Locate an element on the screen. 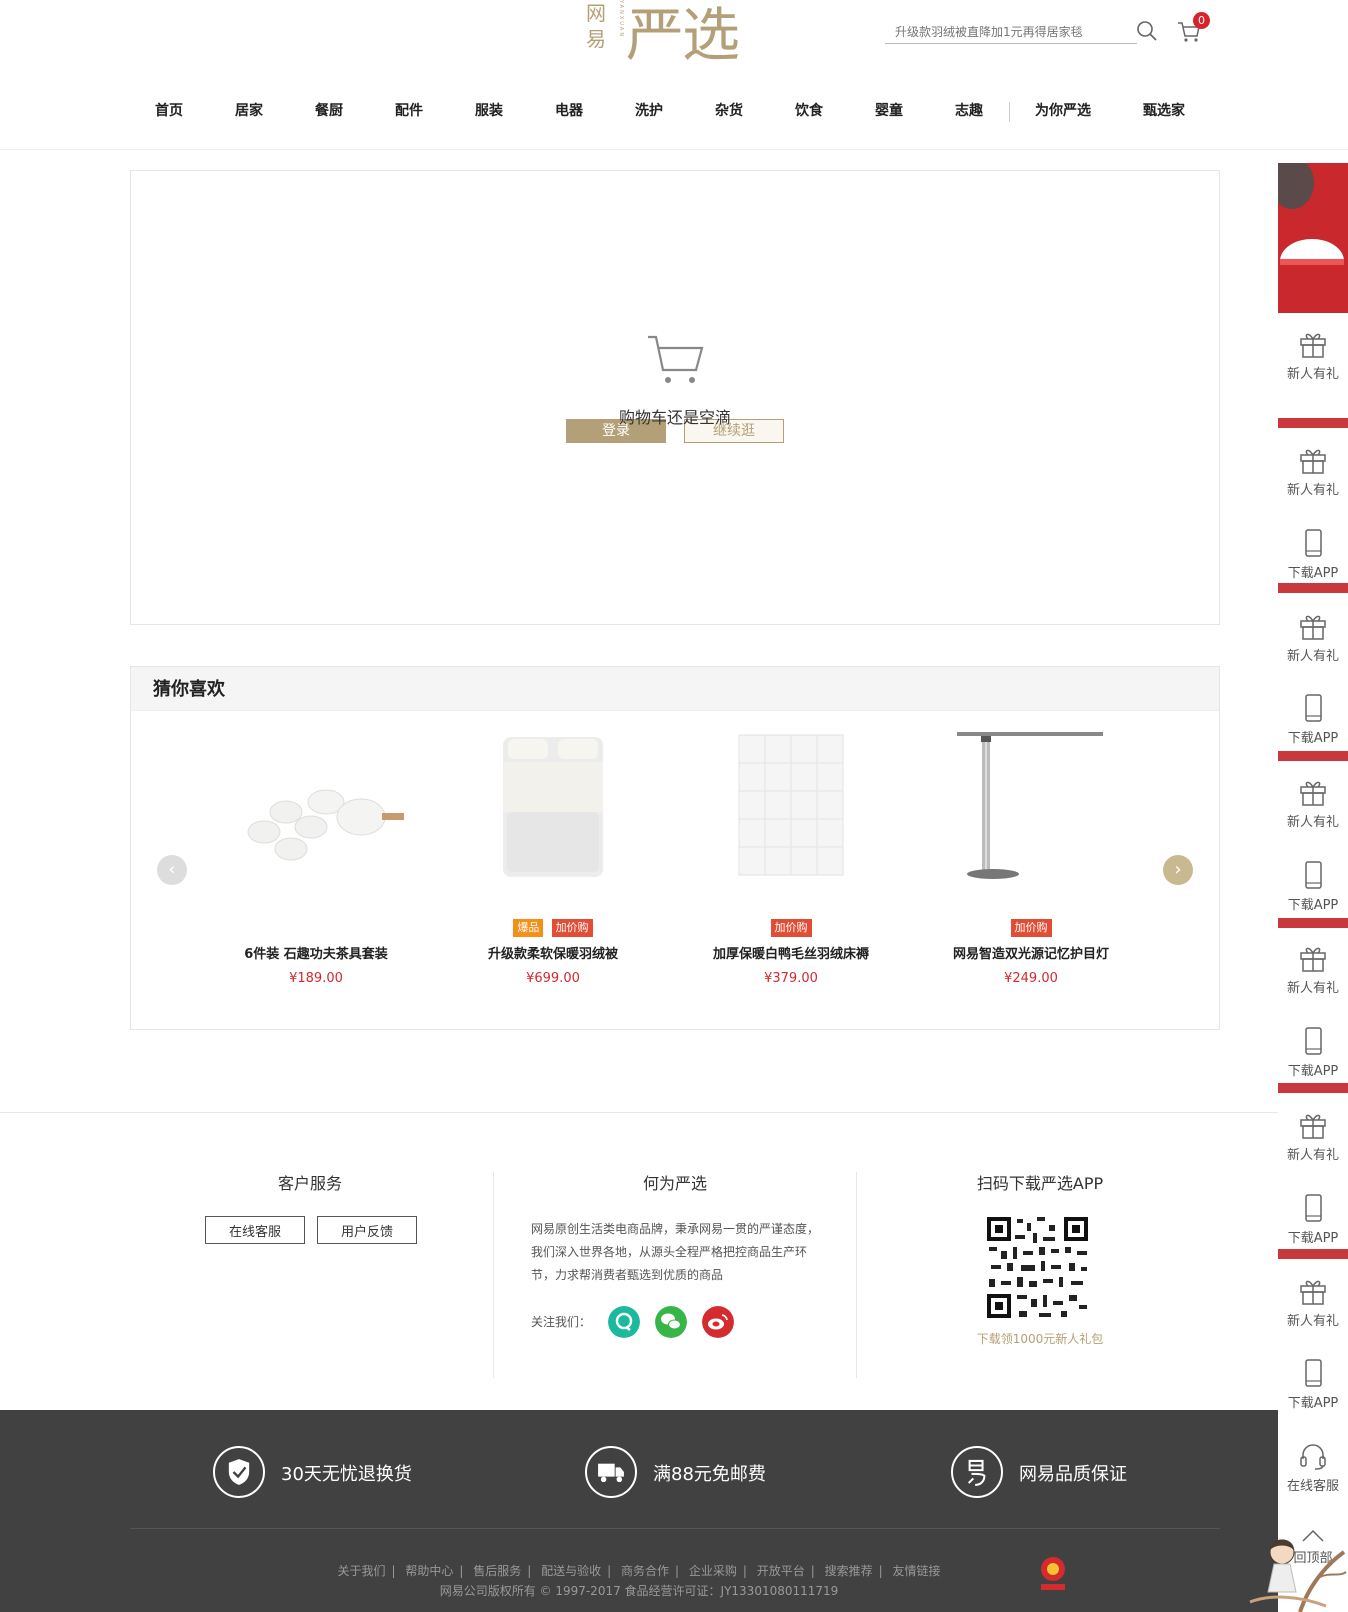  nav-item-accessories: 配件 is located at coordinates (409, 110).